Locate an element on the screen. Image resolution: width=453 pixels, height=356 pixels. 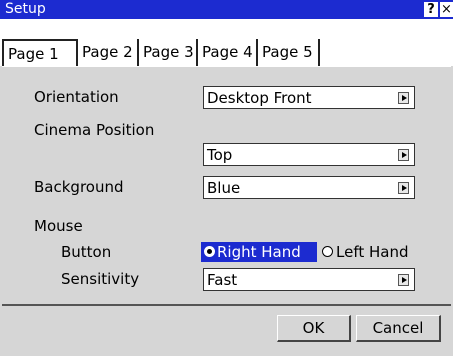
sensitivity-value: Fast is located at coordinates (222, 280).